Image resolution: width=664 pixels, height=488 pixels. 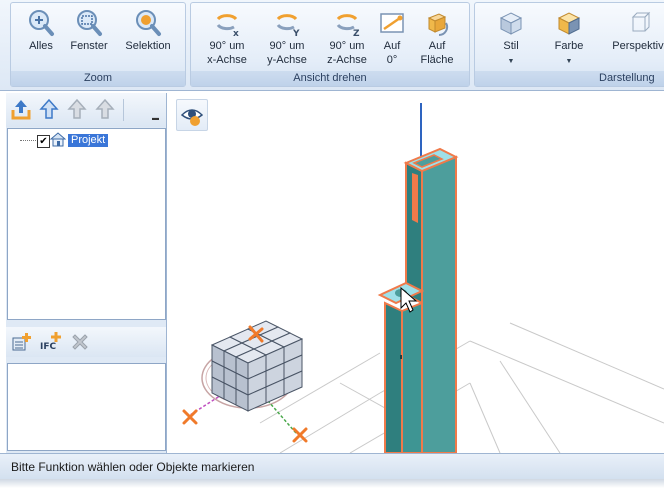 I want to click on plus-orange-icon, so click(x=56, y=337).